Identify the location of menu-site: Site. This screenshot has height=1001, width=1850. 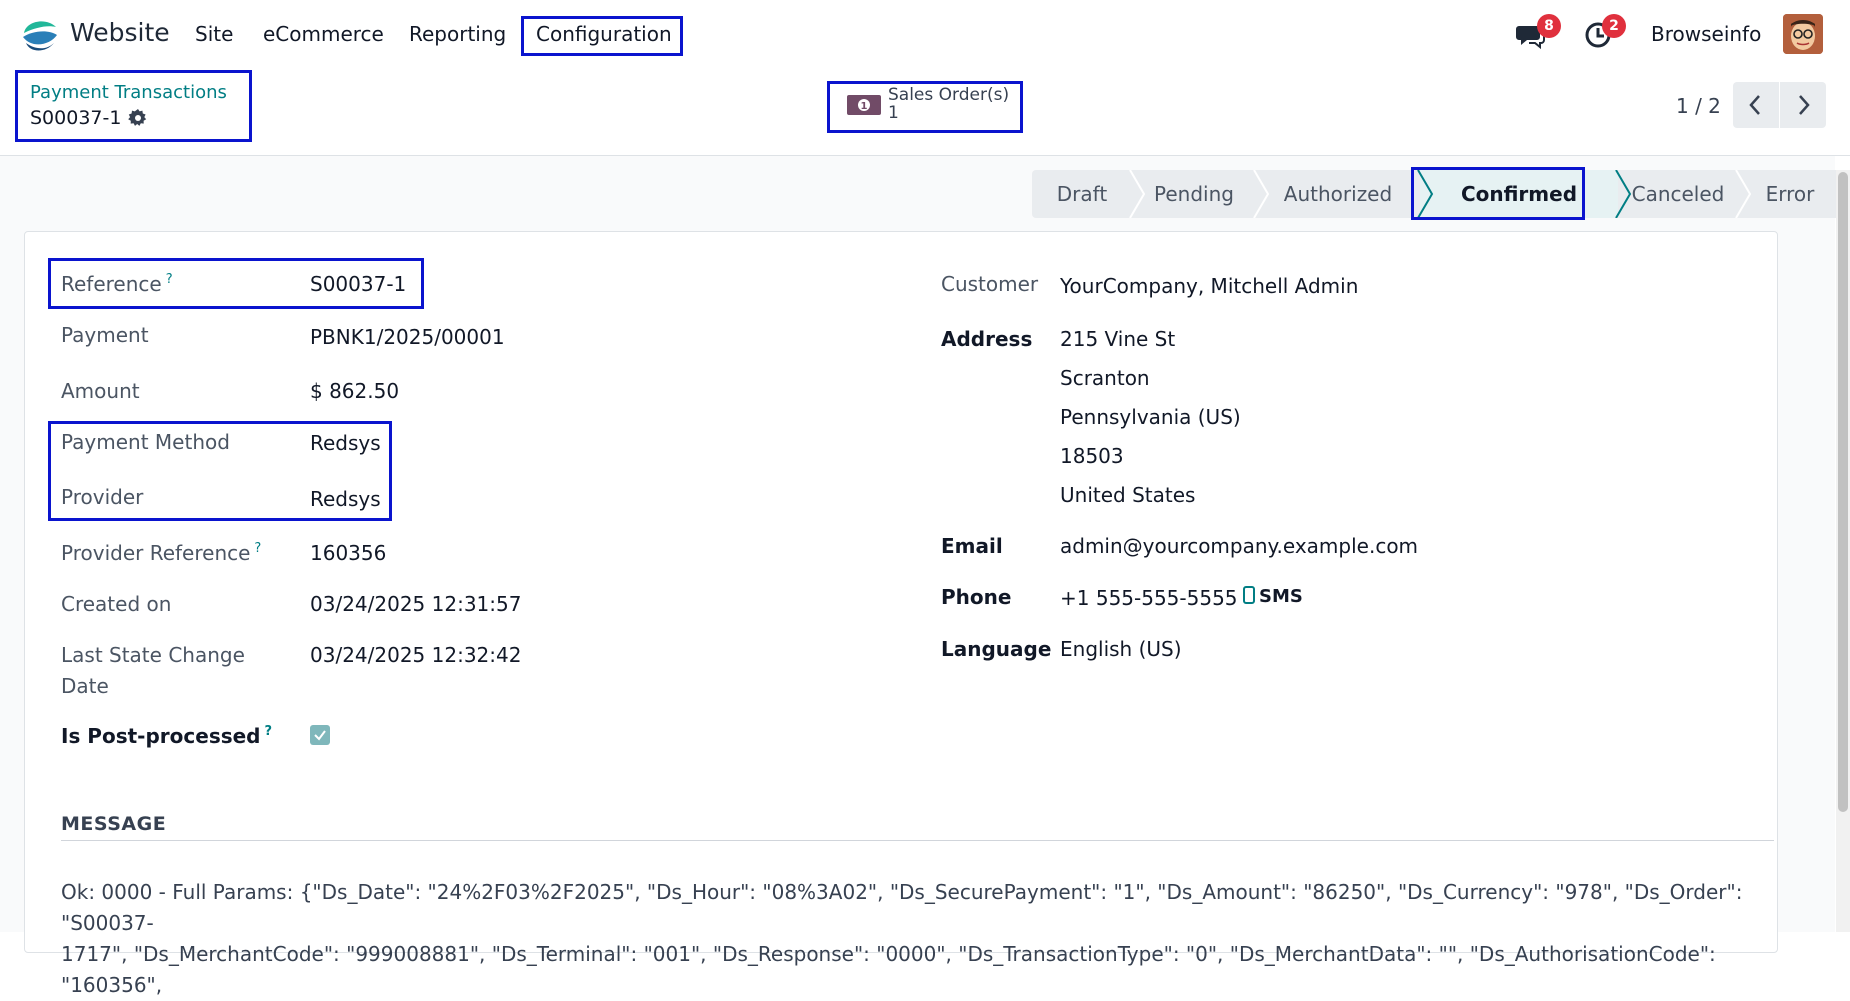
(214, 34).